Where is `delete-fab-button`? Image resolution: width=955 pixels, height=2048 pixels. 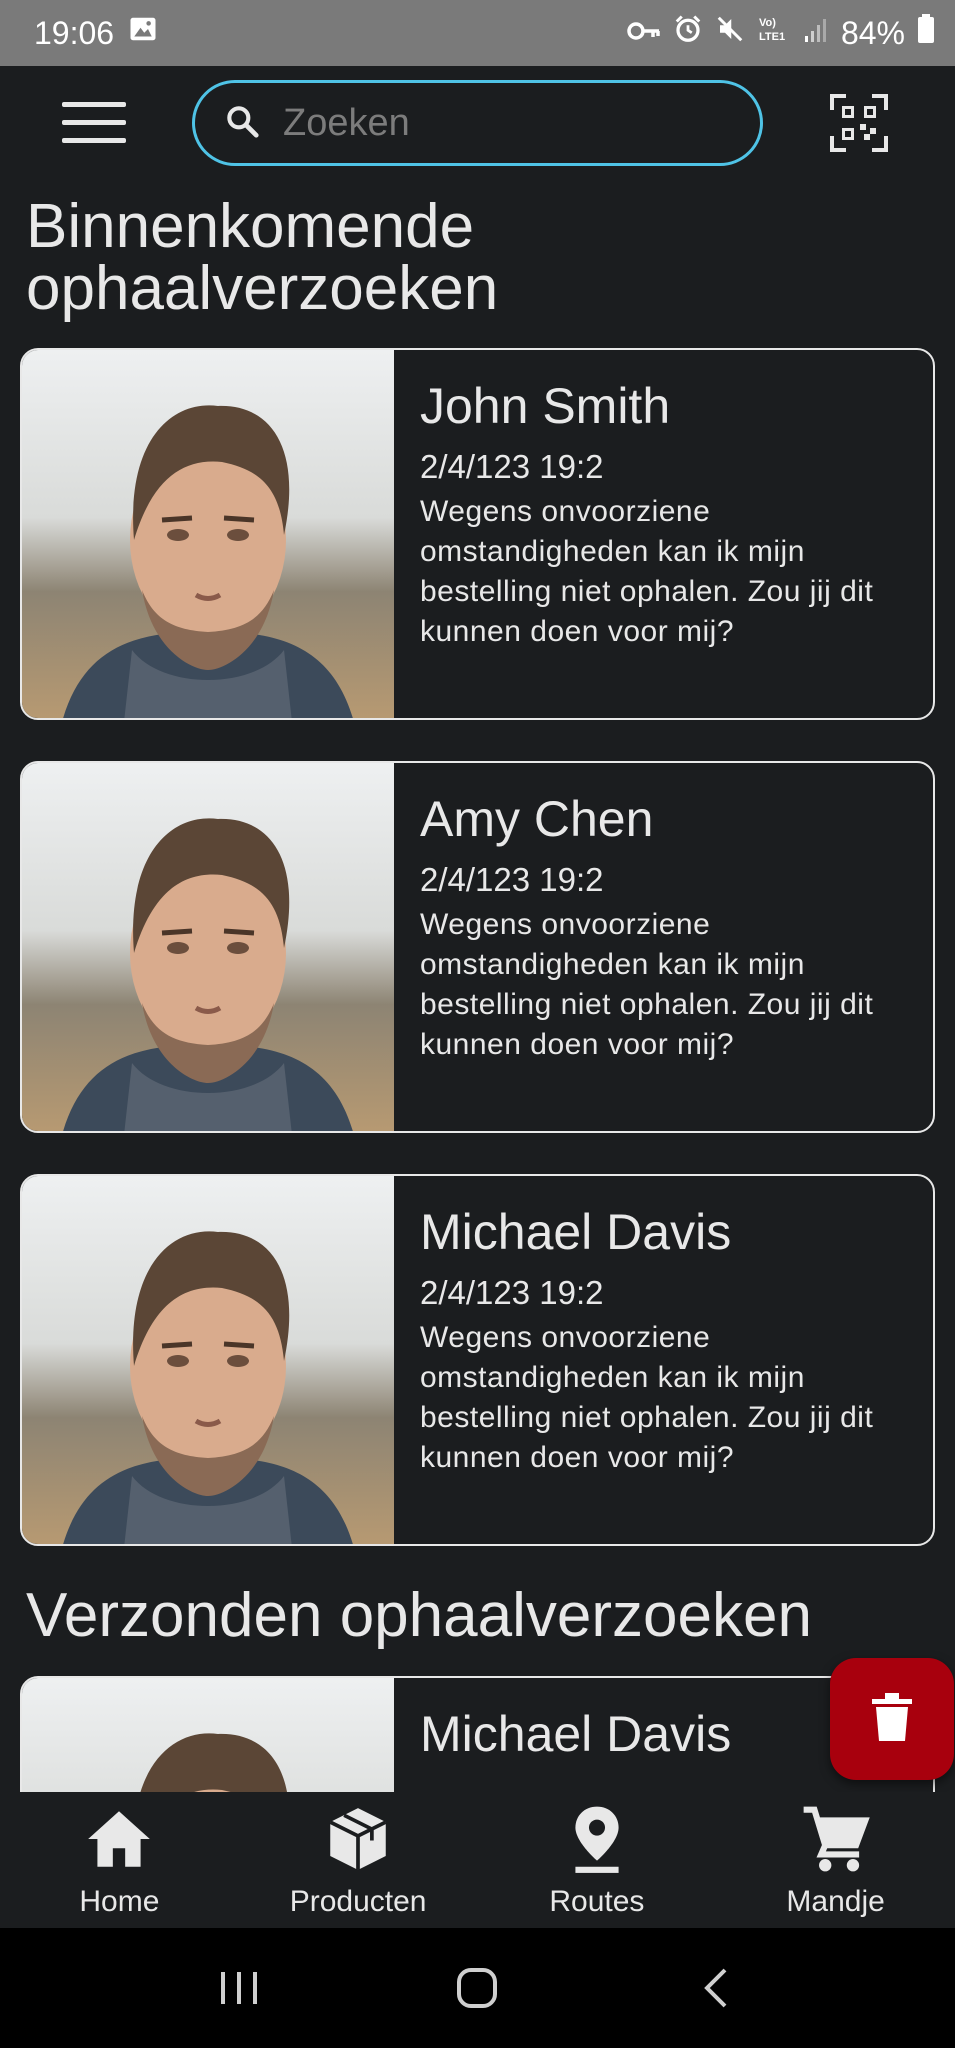 delete-fab-button is located at coordinates (892, 1719).